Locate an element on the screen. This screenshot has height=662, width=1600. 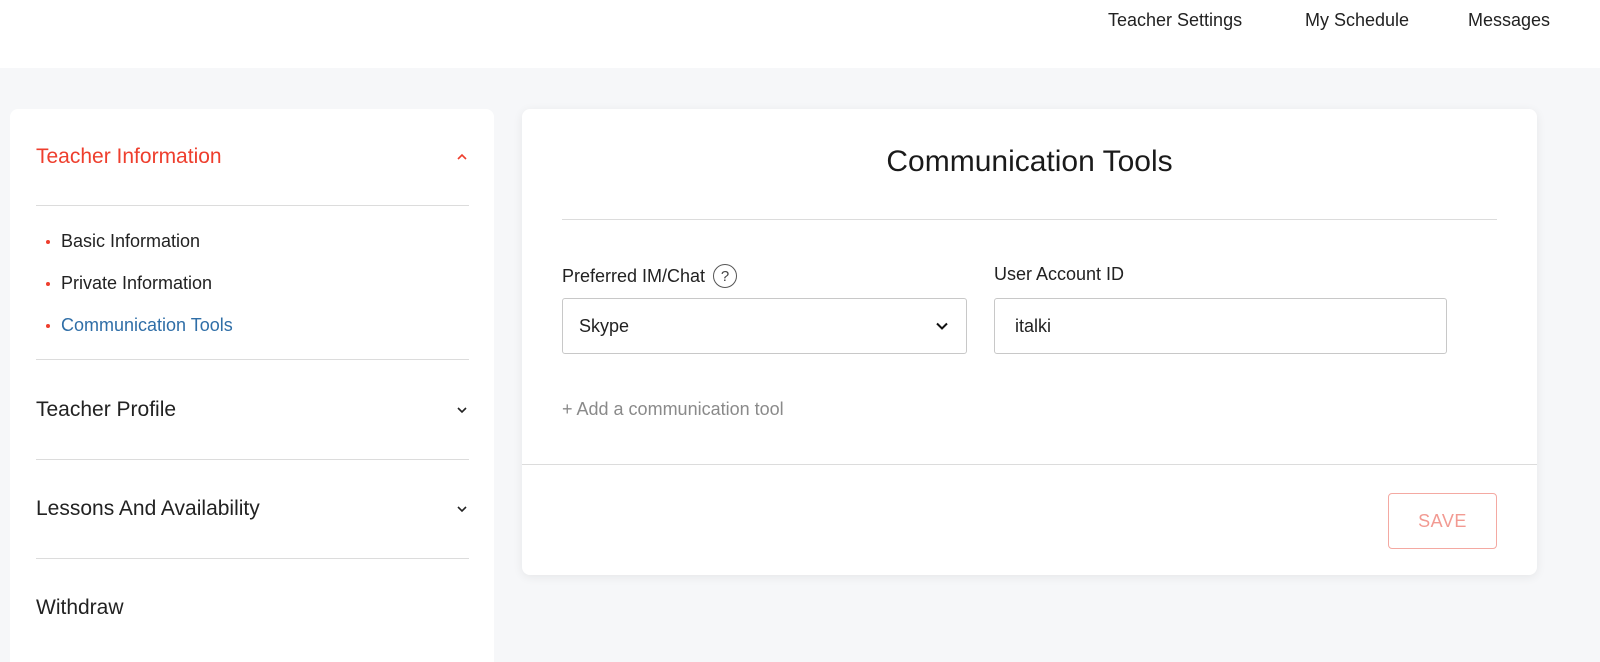
sidebar-item-label: Basic Information is located at coordinates (131, 241).